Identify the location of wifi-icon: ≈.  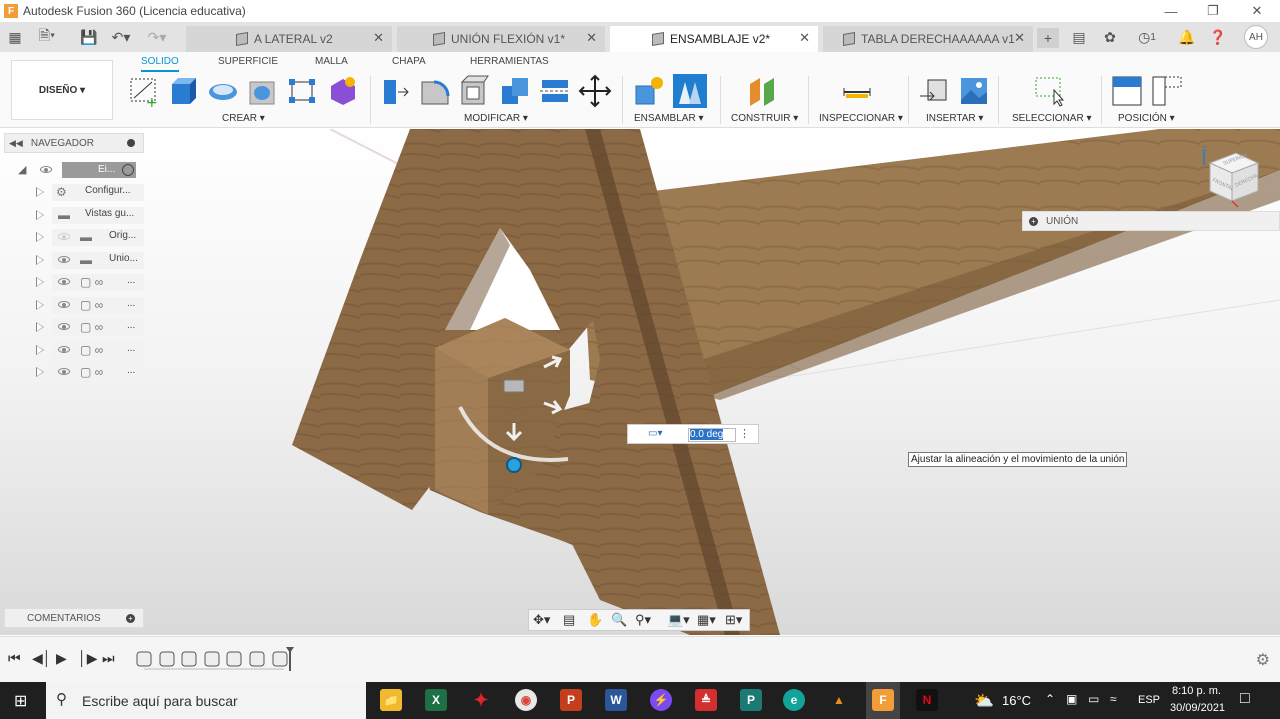
(1113, 699).